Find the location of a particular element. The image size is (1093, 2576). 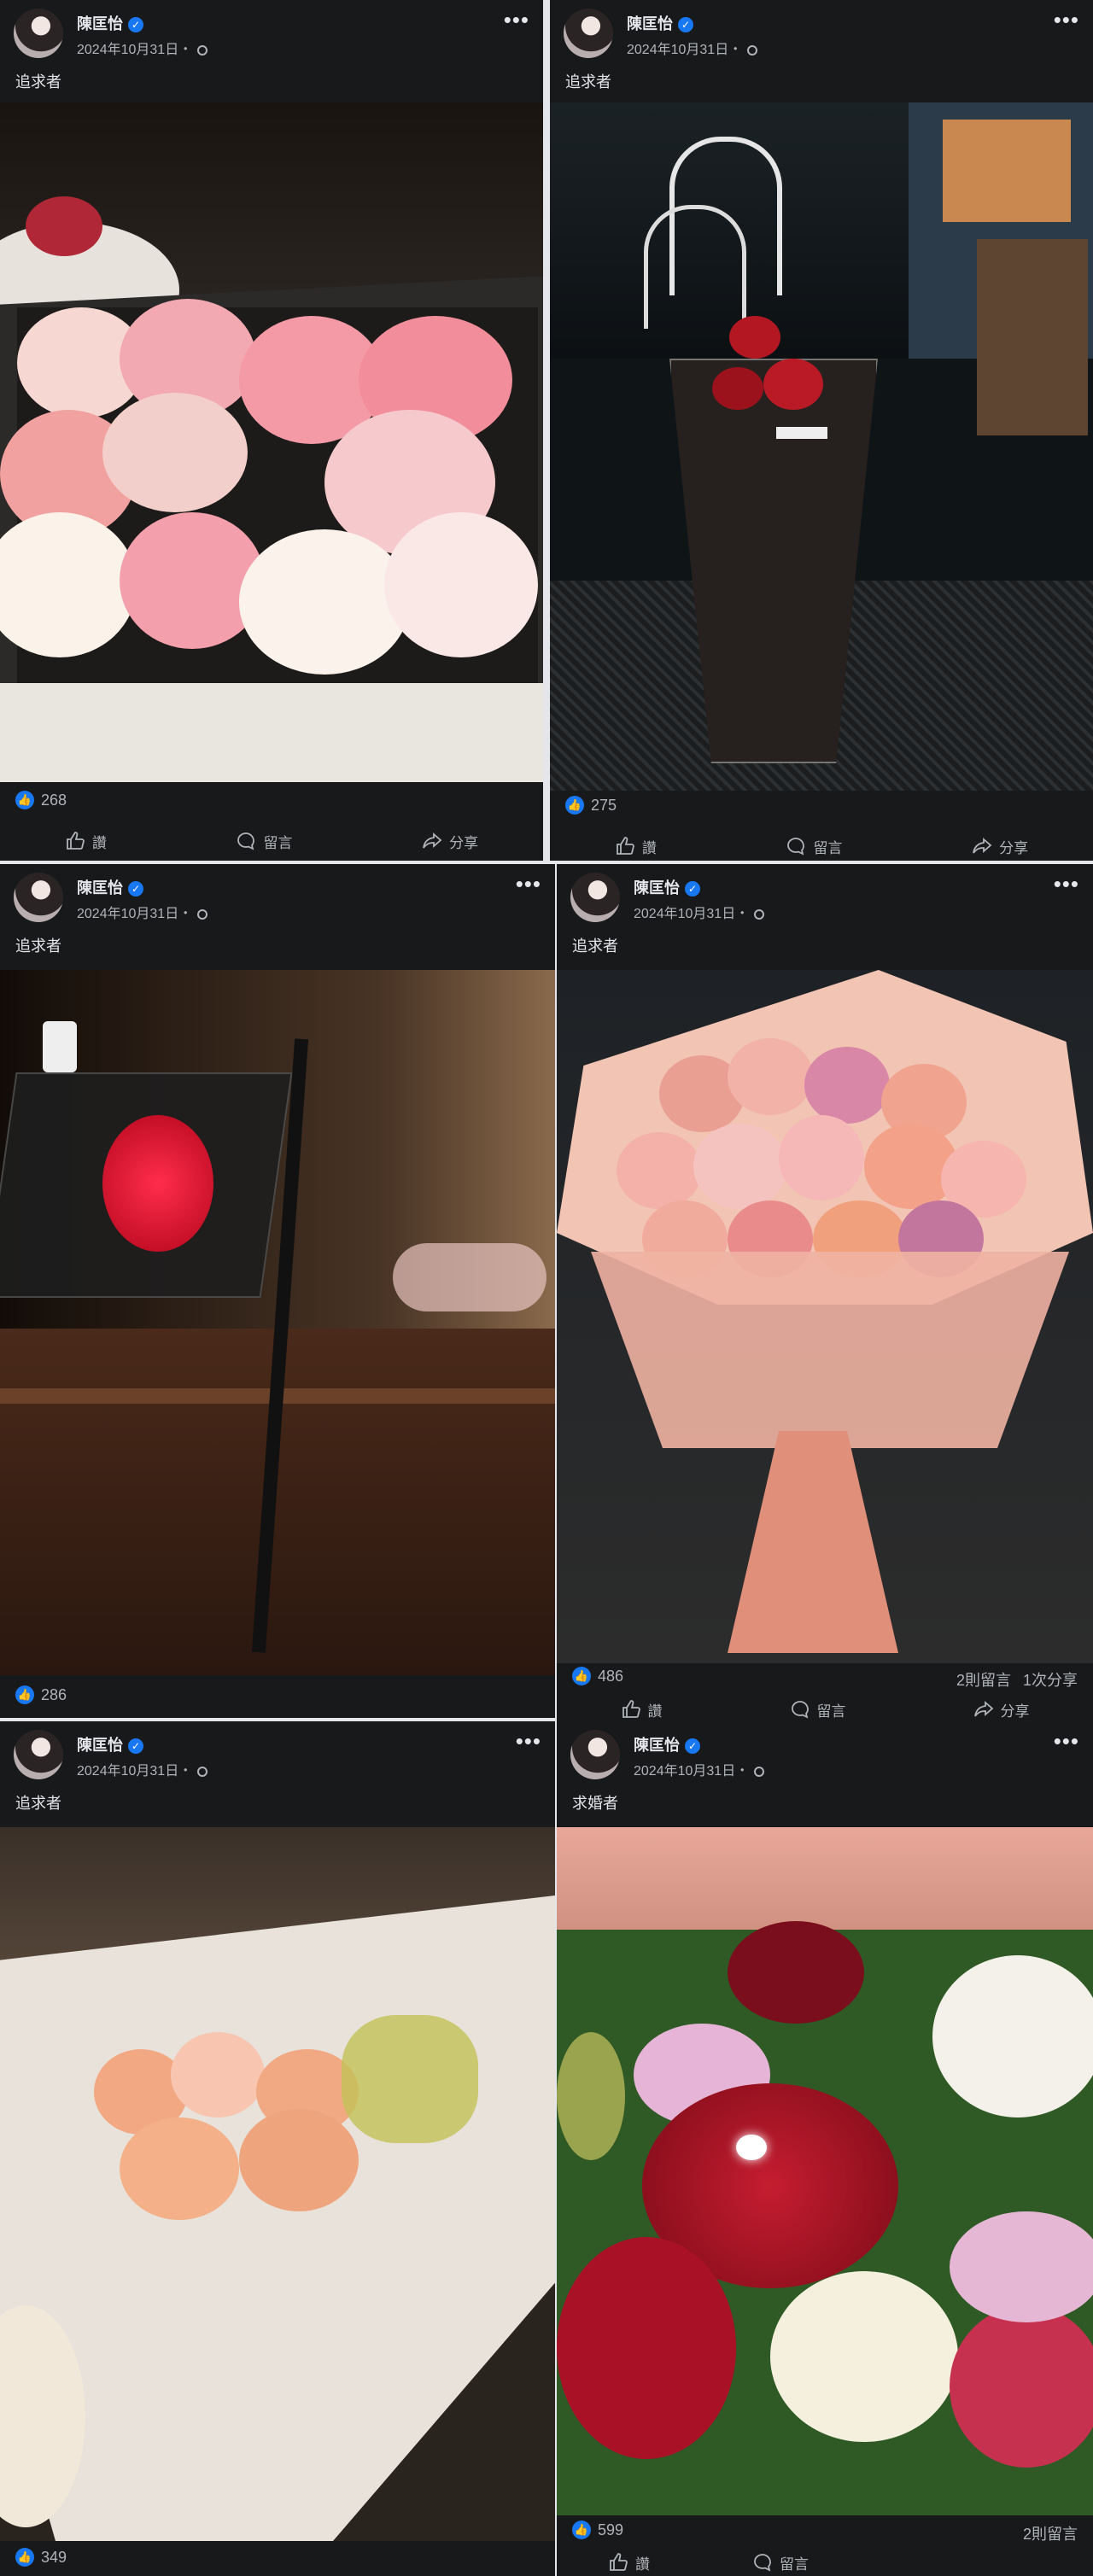

post-footer: 👍 275 讚 留言 分享 is located at coordinates (821, 826).